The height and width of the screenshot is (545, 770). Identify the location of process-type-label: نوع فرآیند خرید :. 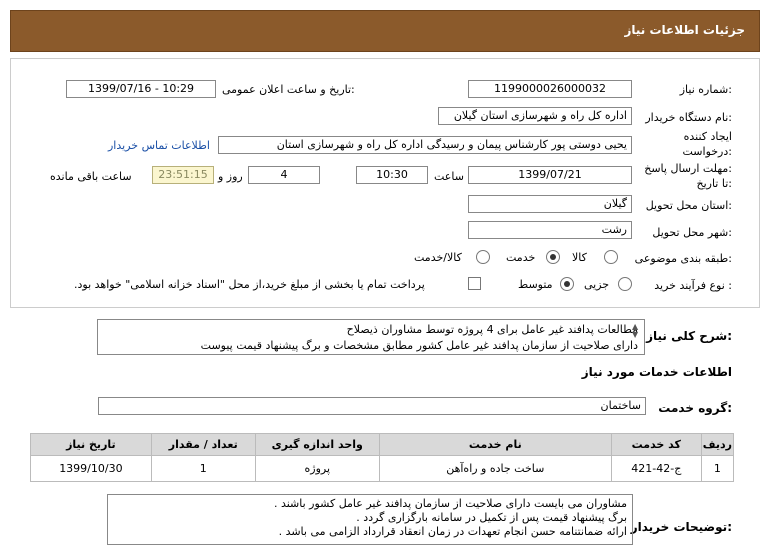
(693, 285).